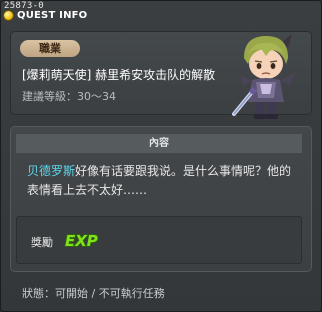 The height and width of the screenshot is (312, 322). Describe the element at coordinates (8, 15) in the screenshot. I see `gold-coin-icon` at that location.